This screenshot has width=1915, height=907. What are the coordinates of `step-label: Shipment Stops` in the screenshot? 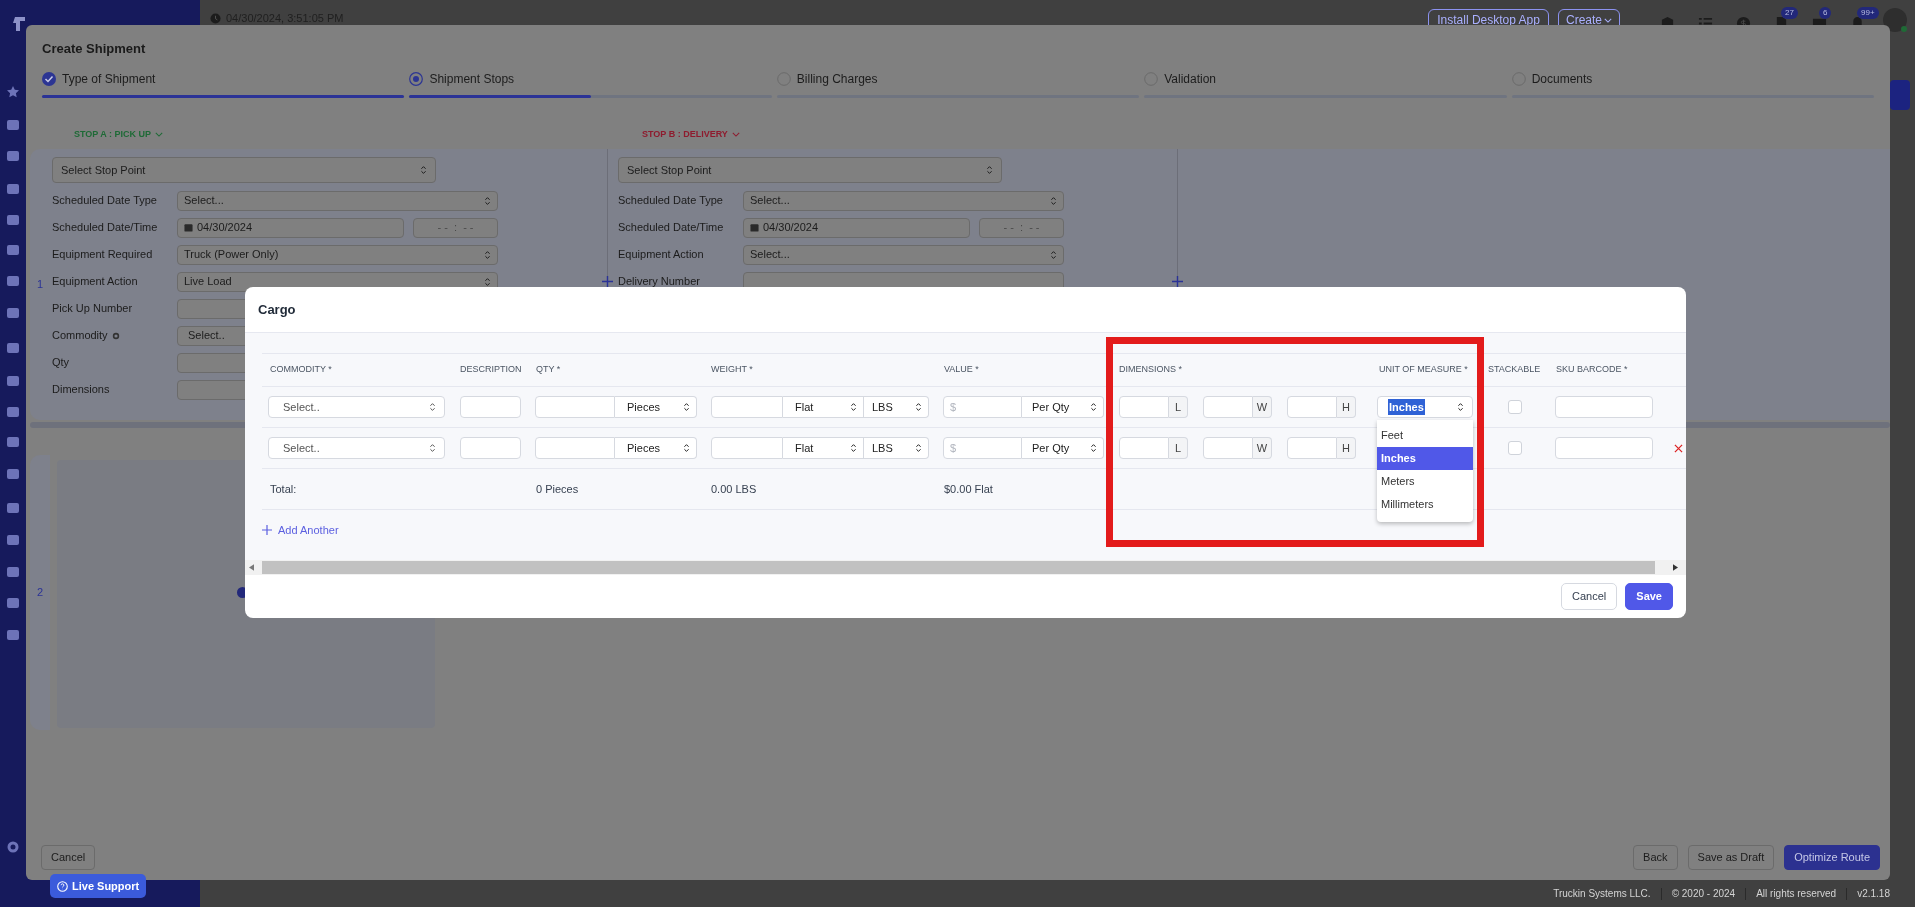 It's located at (472, 79).